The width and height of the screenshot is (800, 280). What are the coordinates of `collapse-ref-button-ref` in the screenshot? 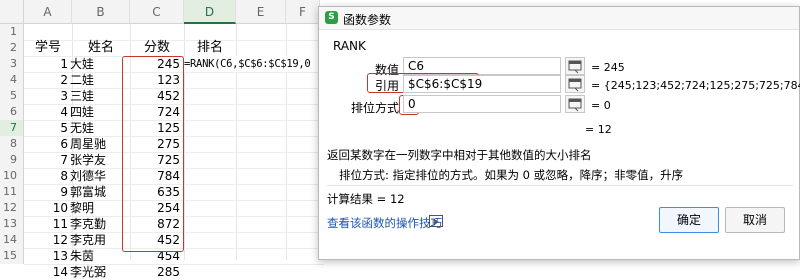 It's located at (575, 84).